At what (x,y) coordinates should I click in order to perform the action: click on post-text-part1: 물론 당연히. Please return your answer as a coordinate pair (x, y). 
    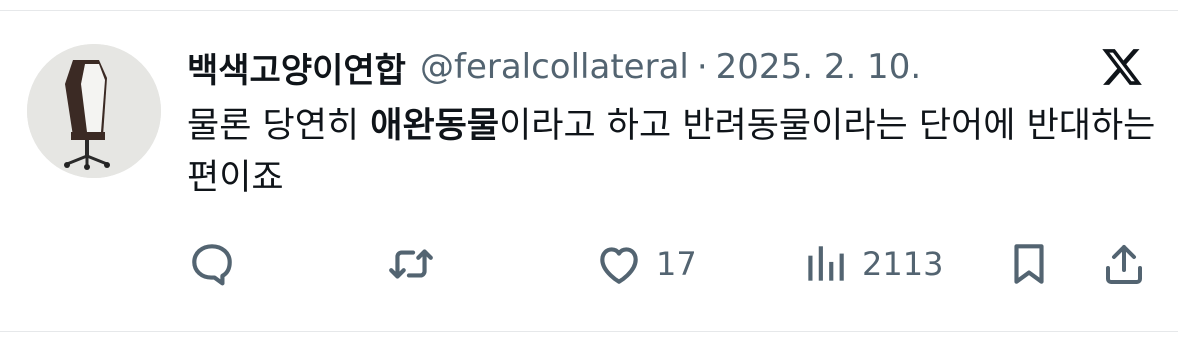
    Looking at the image, I should click on (279, 126).